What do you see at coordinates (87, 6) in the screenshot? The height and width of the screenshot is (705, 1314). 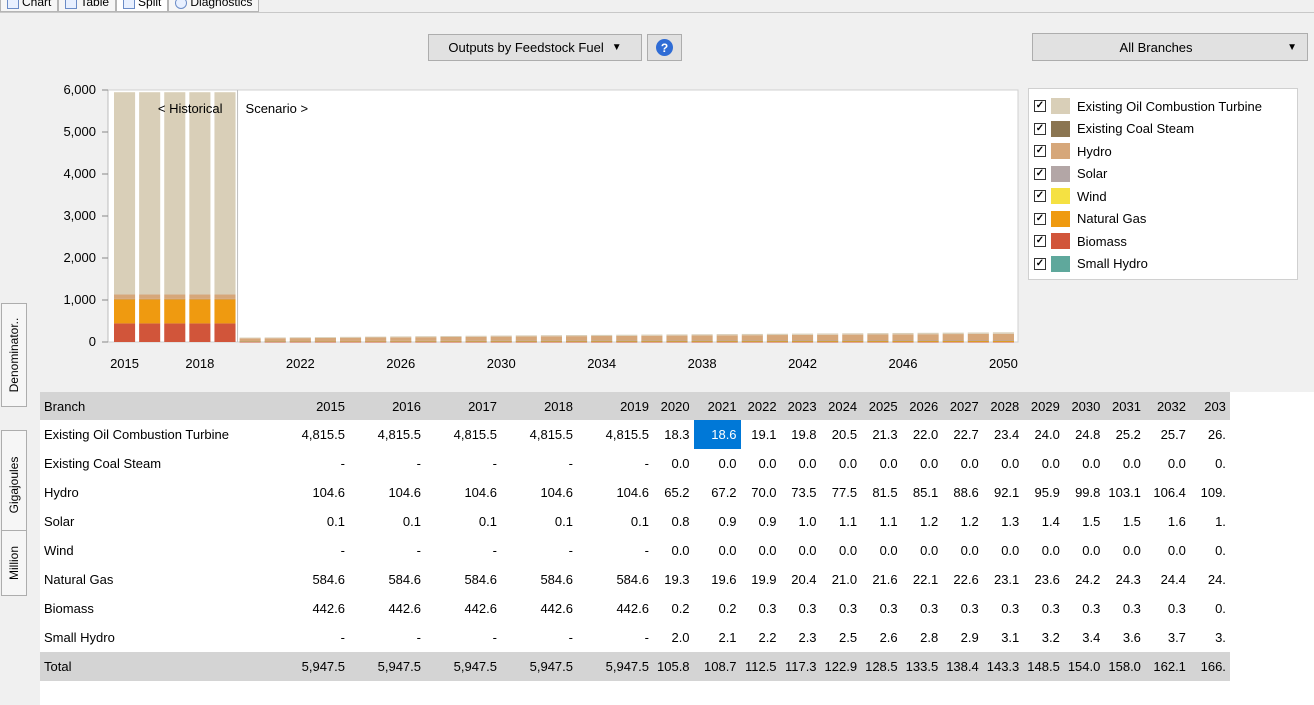 I see `tab-table: Table` at bounding box center [87, 6].